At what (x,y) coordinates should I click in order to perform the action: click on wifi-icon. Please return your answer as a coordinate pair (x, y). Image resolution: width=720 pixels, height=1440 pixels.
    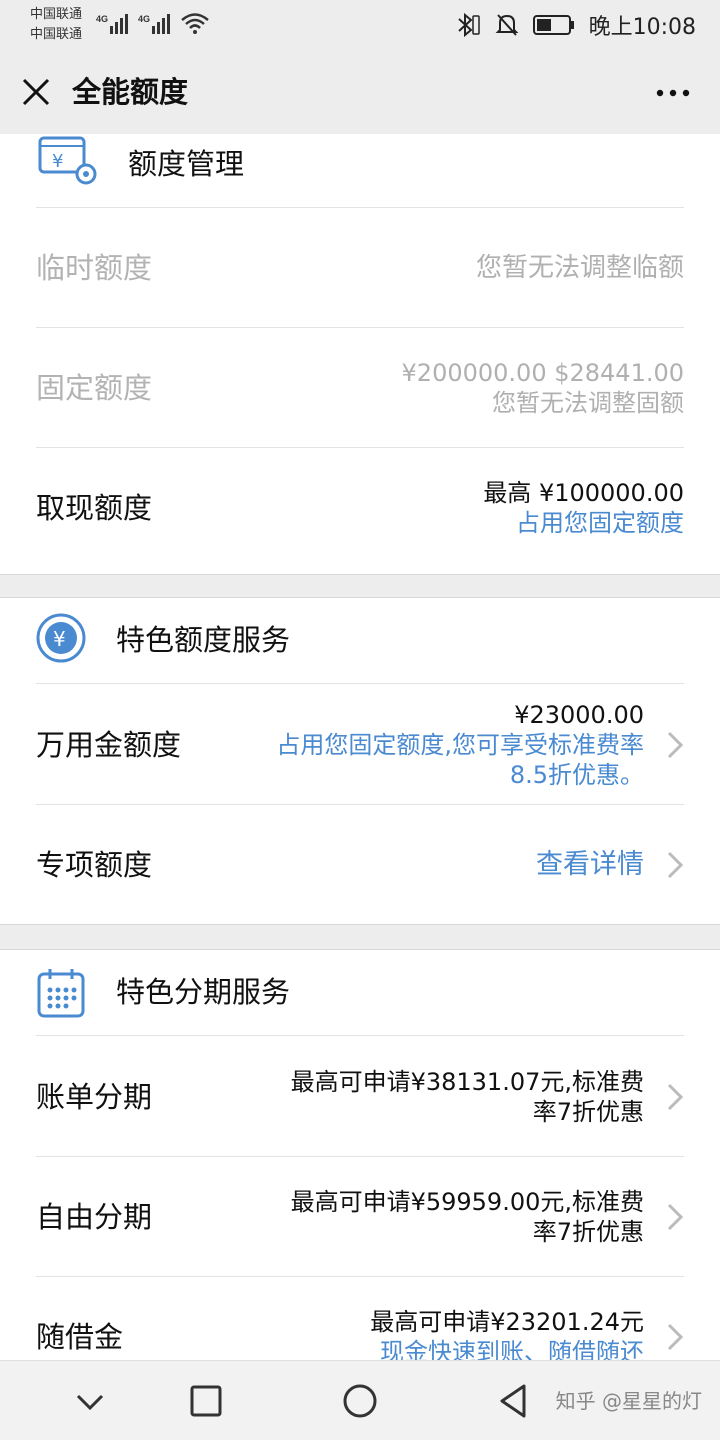
    Looking at the image, I should click on (195, 23).